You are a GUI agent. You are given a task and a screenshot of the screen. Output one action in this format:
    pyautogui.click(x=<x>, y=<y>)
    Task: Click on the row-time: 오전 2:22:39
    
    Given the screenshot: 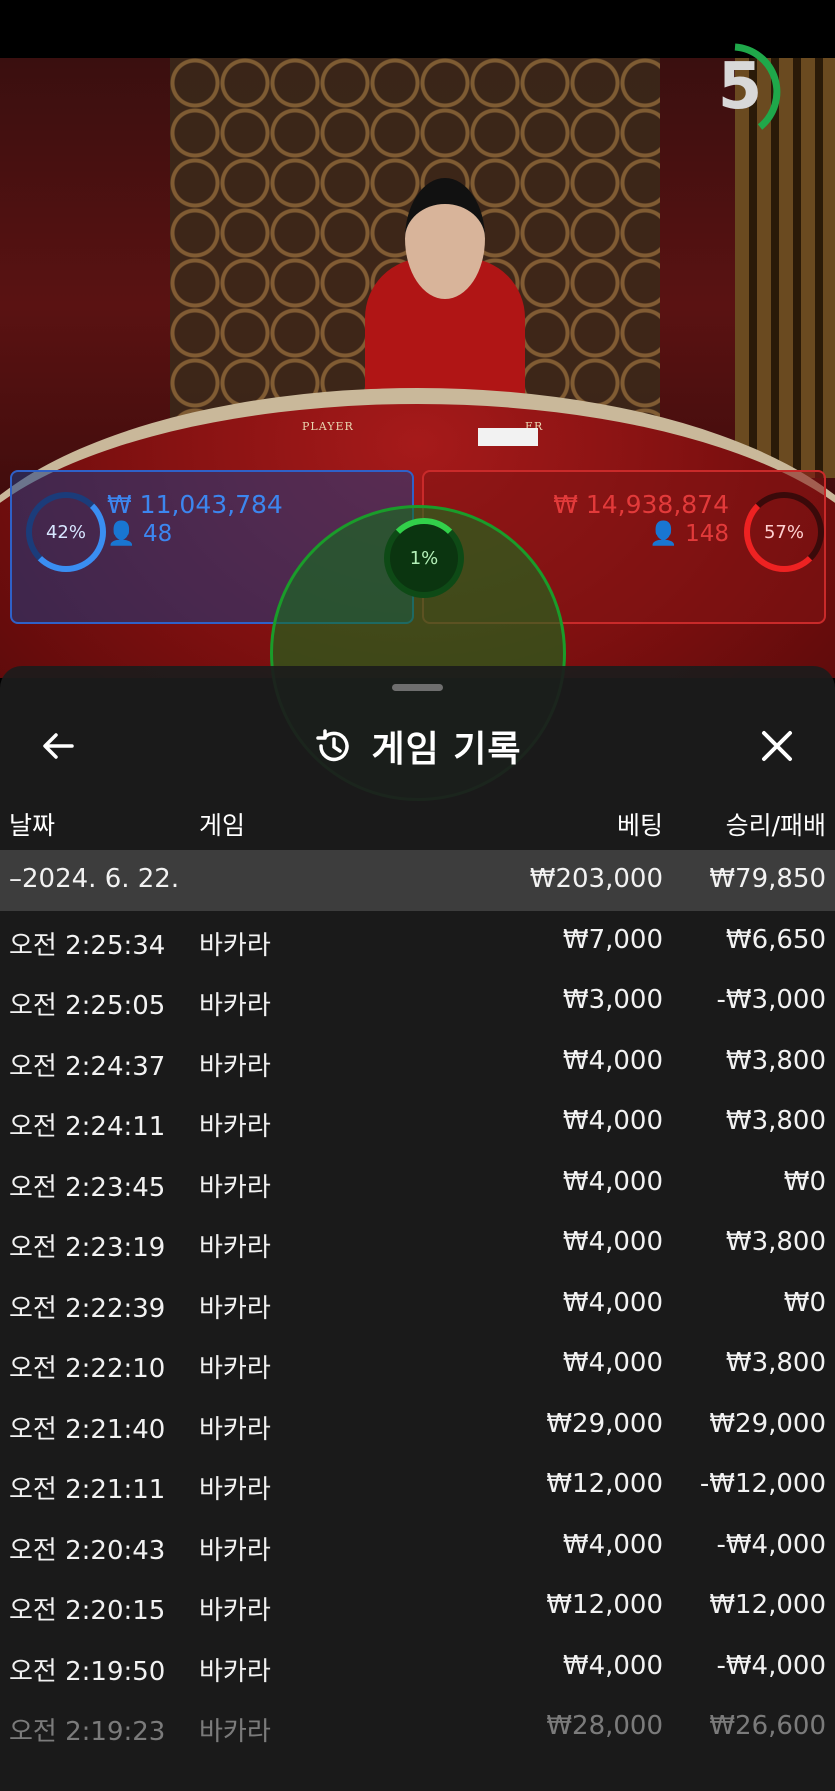 What is the action you would take?
    pyautogui.click(x=87, y=1308)
    